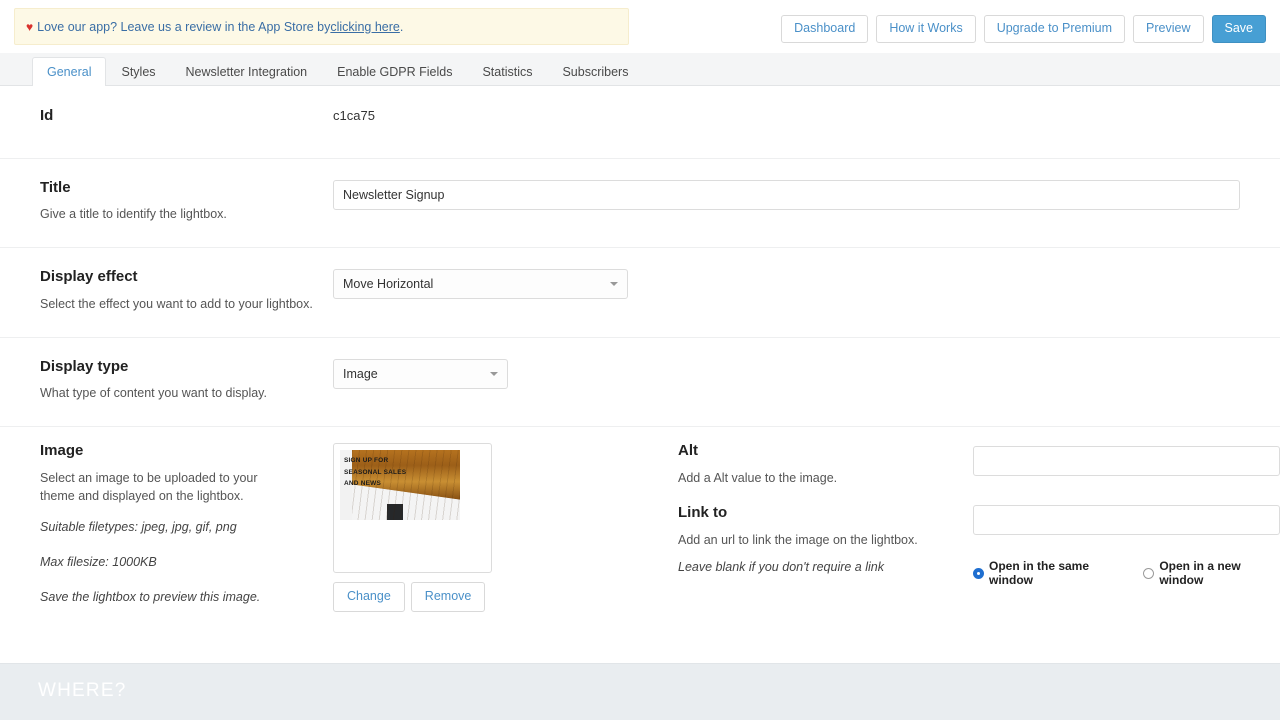 The height and width of the screenshot is (720, 1280). I want to click on display-type-value: Image, so click(360, 373).